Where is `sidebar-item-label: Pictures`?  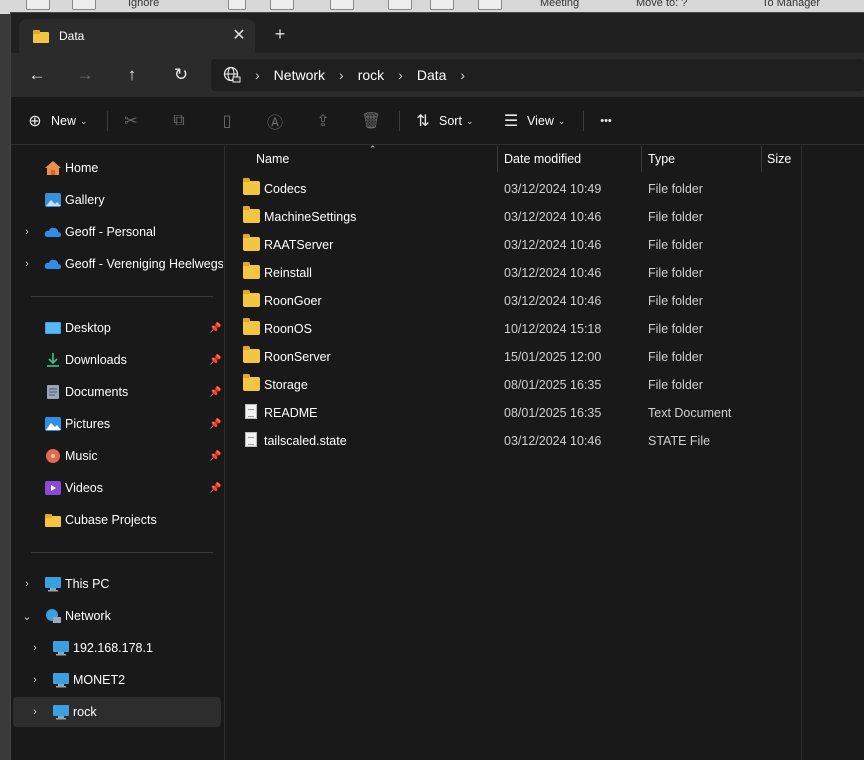
sidebar-item-label: Pictures is located at coordinates (88, 424).